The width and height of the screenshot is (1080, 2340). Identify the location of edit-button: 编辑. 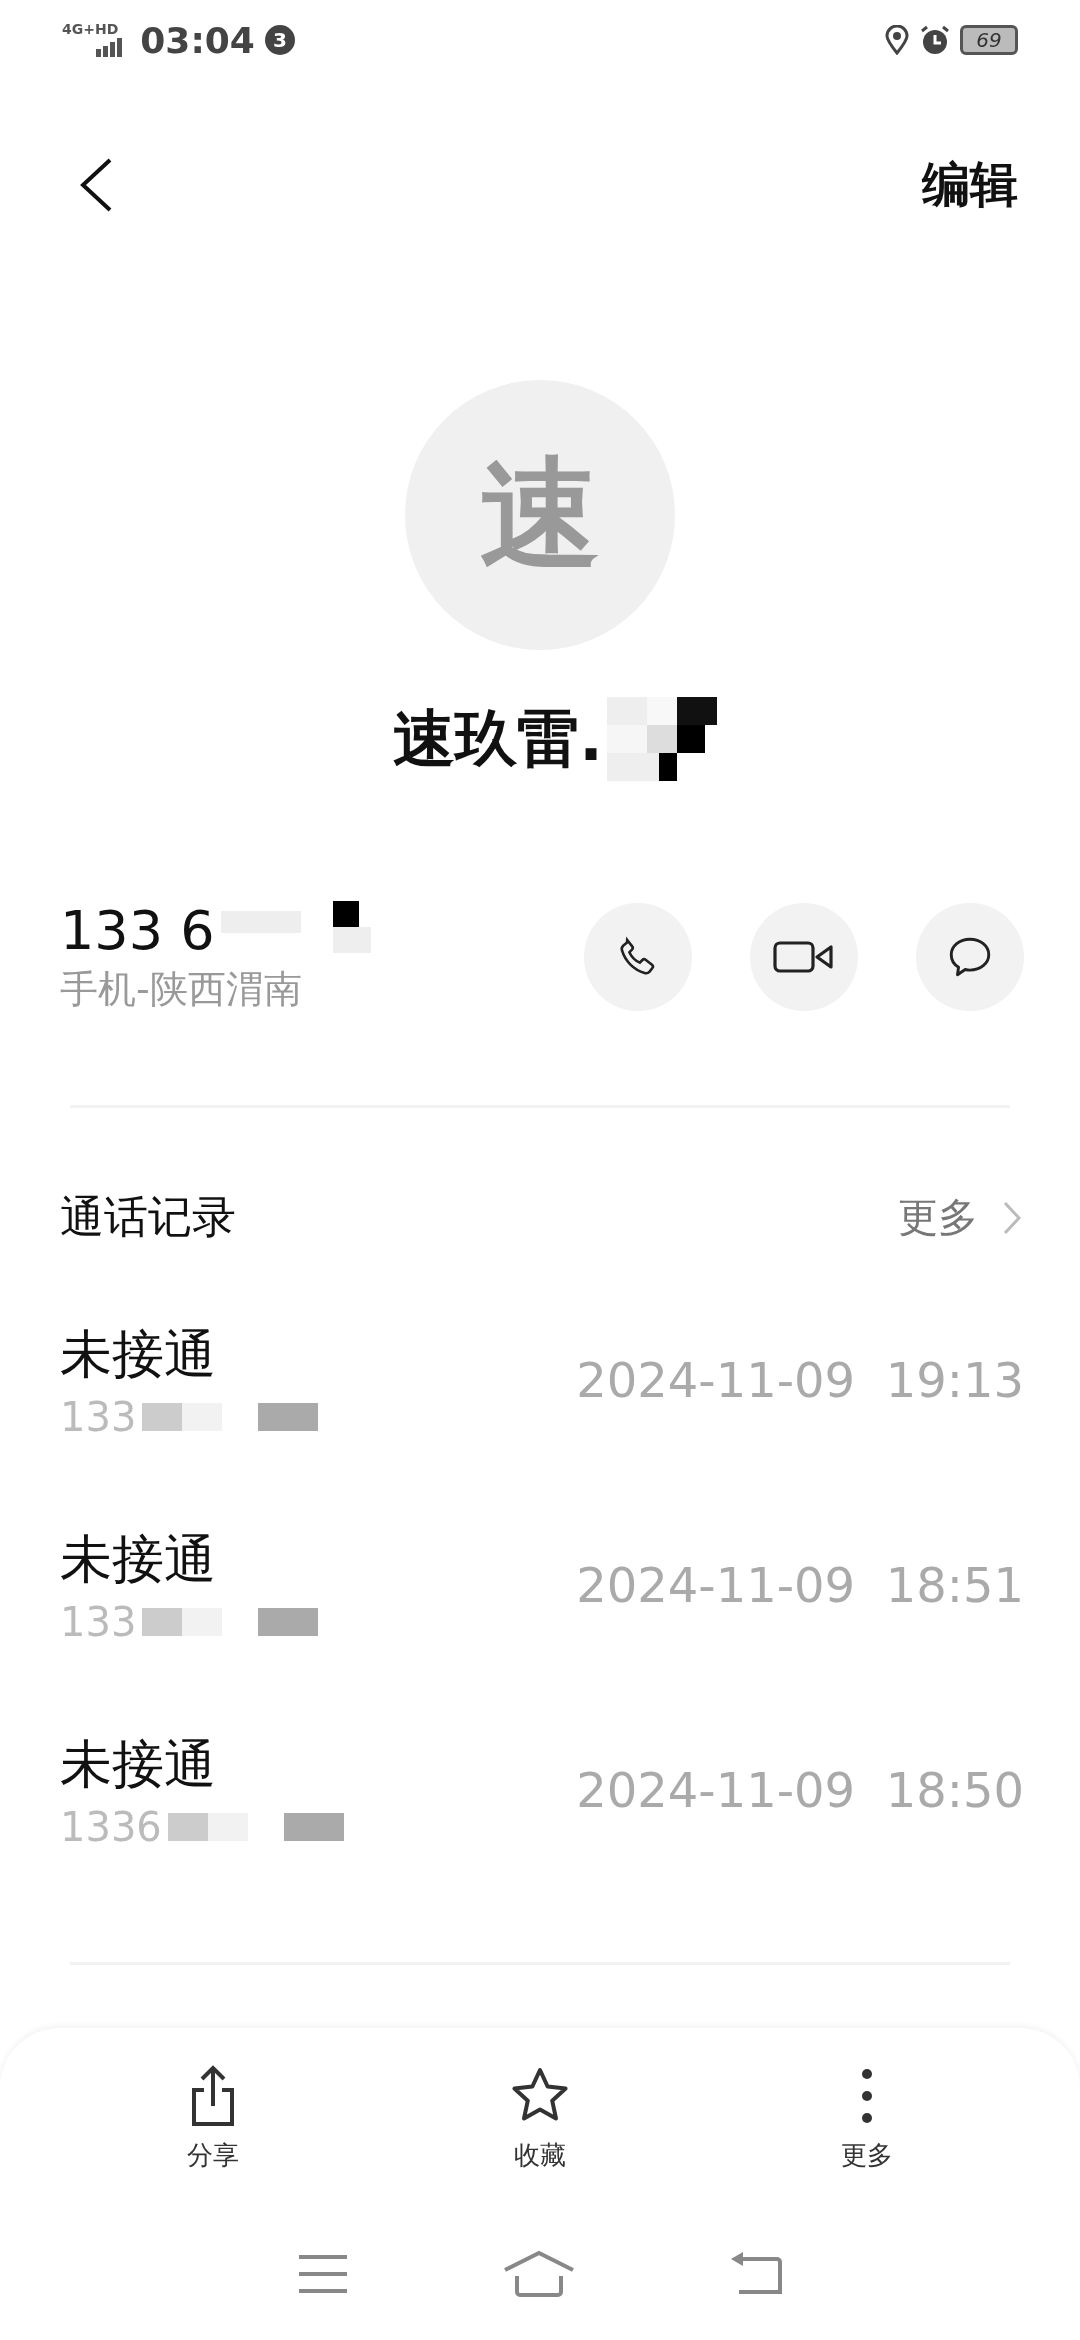
(970, 185).